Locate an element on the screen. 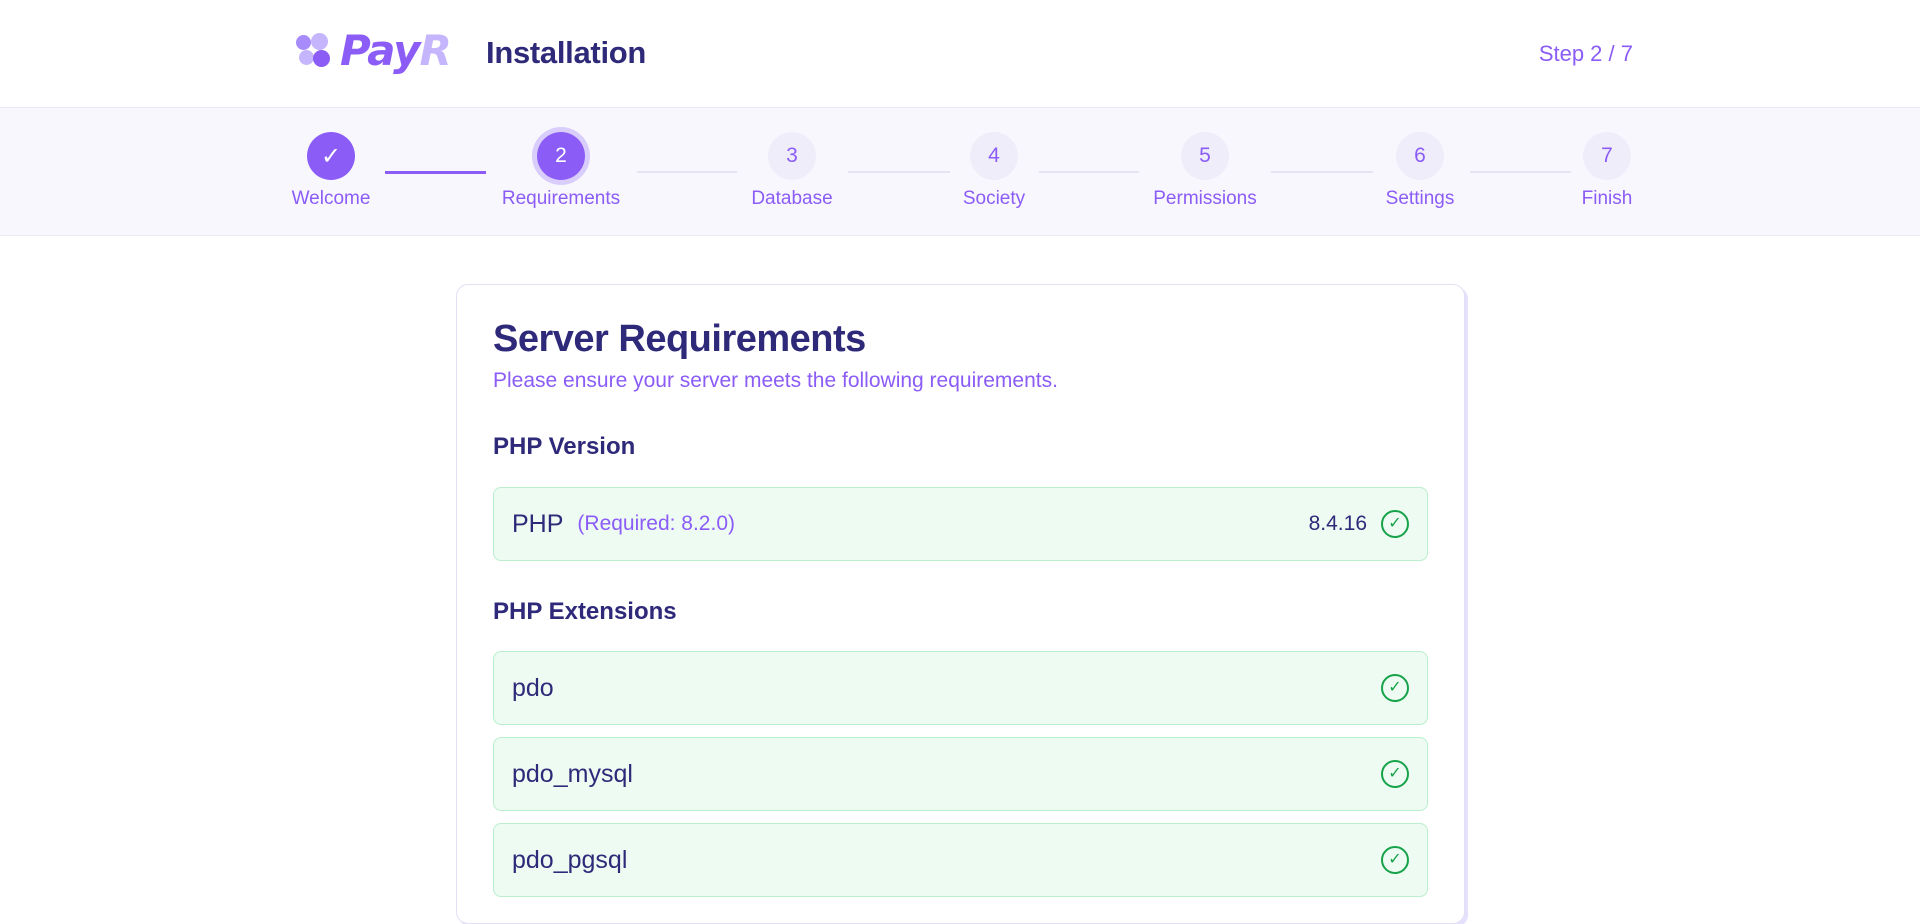 The width and height of the screenshot is (1920, 924). extension-name: pdo is located at coordinates (533, 687).